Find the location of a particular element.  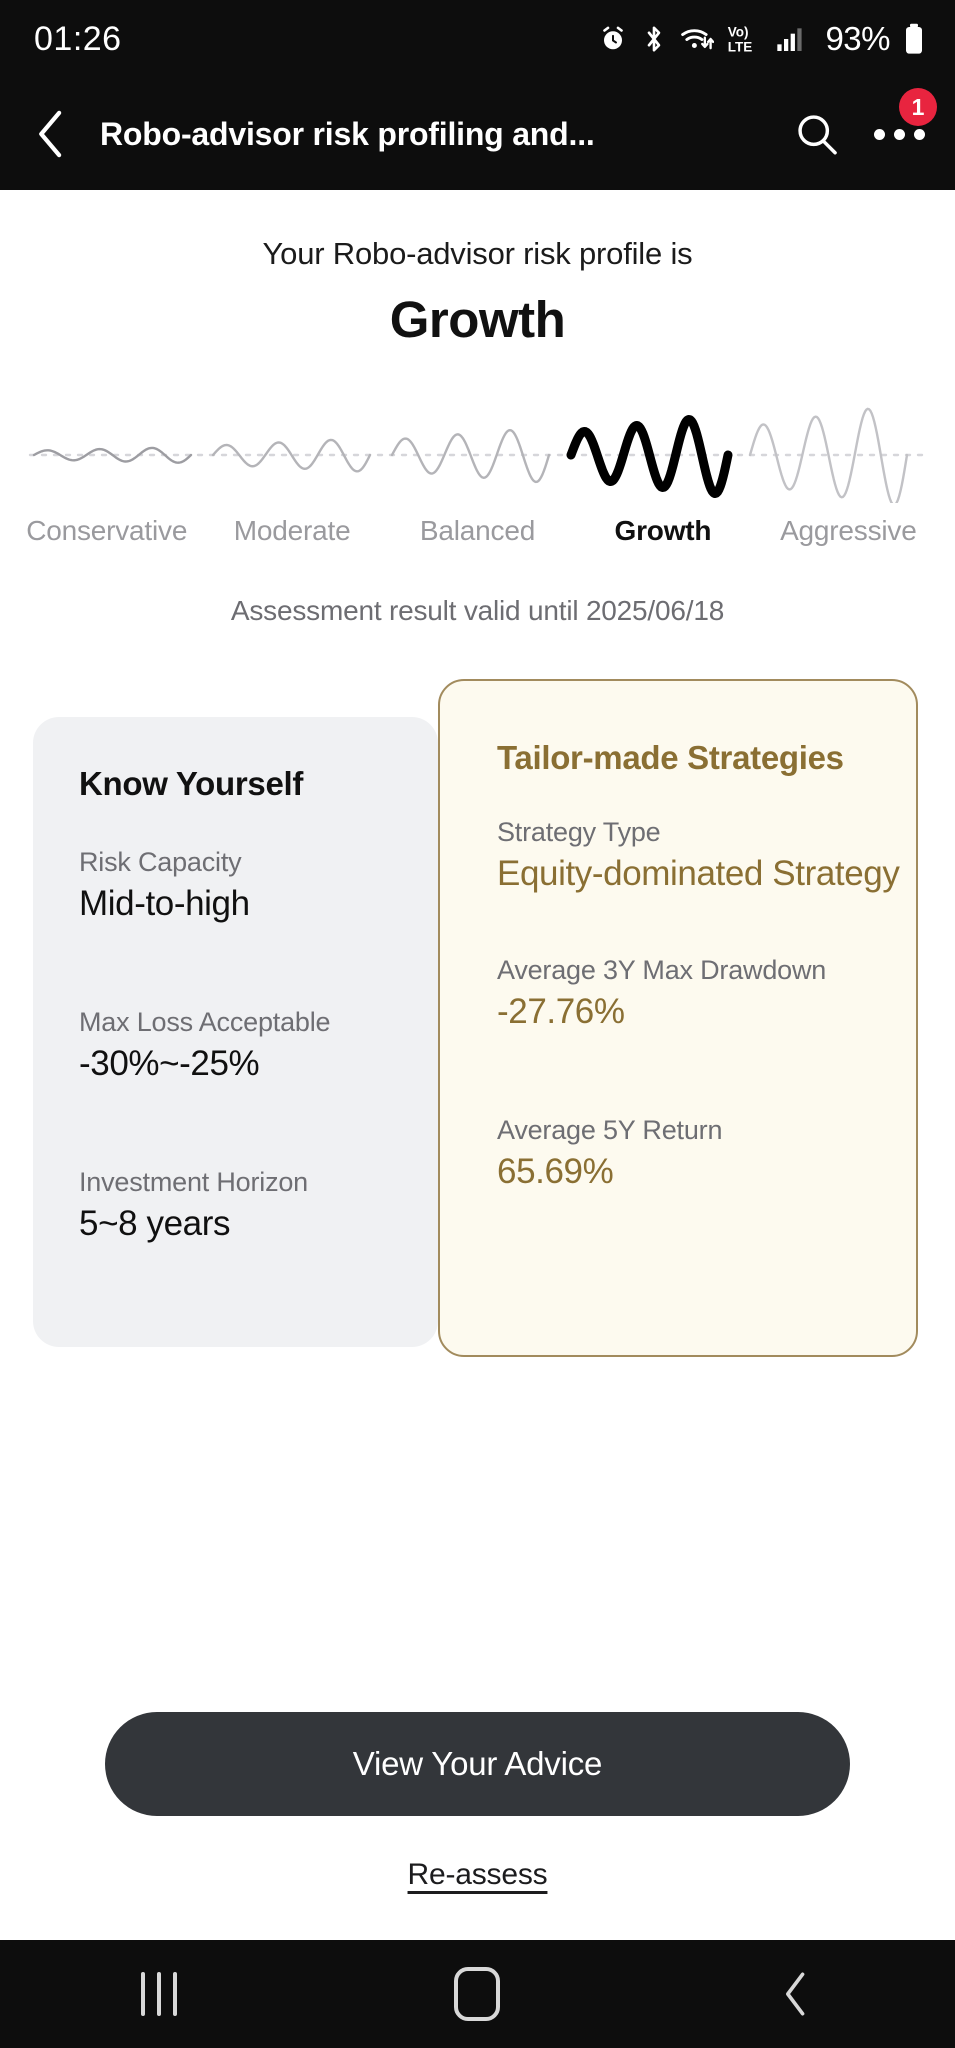

know-yourself-title: Know Yourself is located at coordinates (191, 783).